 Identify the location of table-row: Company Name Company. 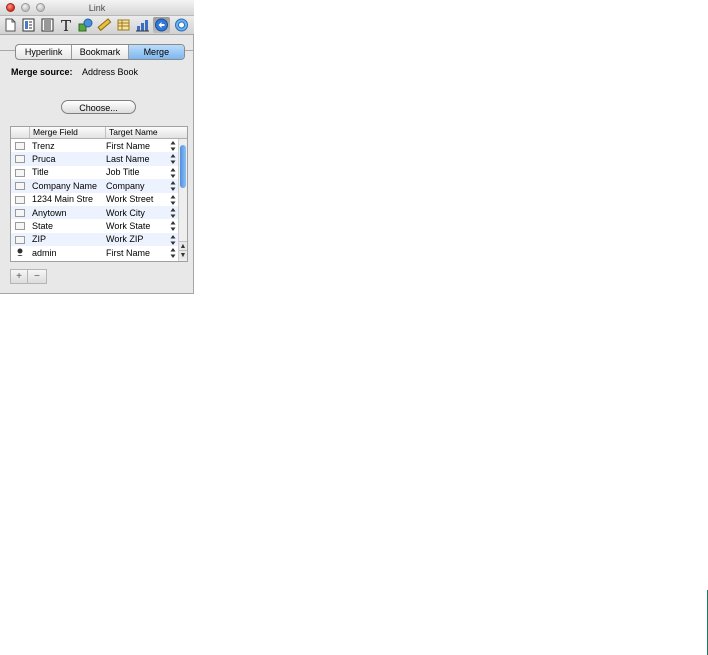
(94, 186).